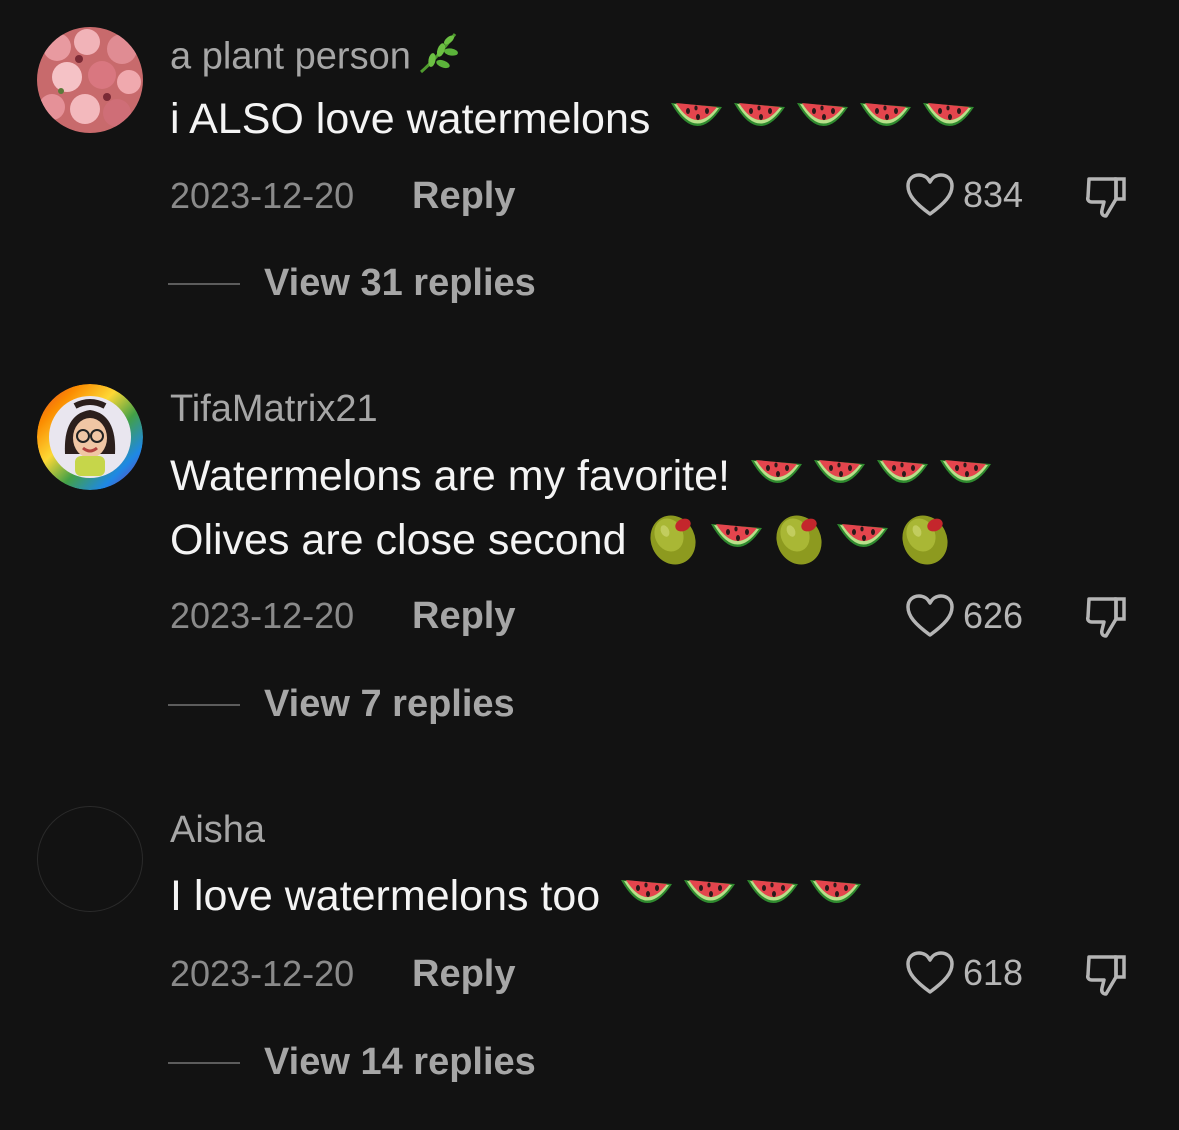  I want to click on comment-body: i ALSO love watermelons, so click(573, 119).